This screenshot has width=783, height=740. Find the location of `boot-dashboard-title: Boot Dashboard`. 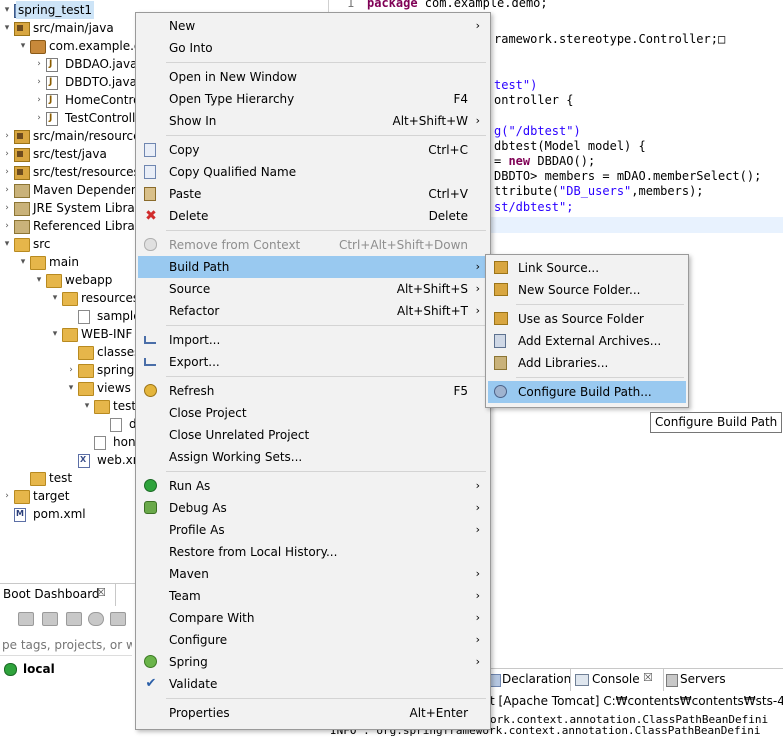

boot-dashboard-title: Boot Dashboard is located at coordinates (51, 594).